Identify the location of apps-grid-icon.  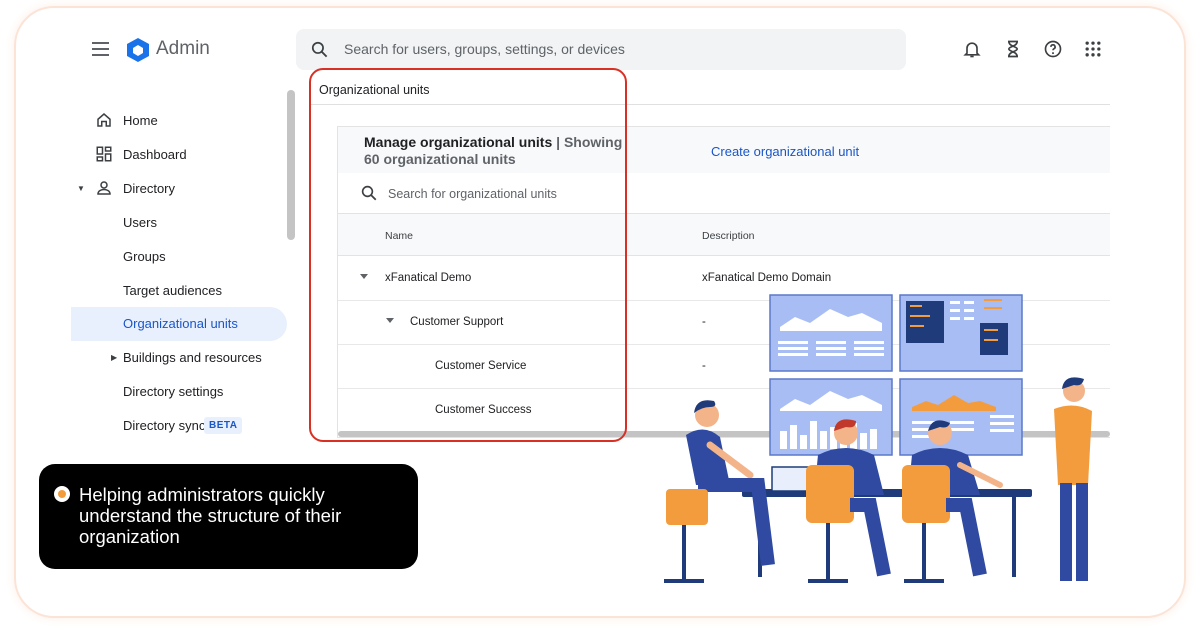
(1093, 49).